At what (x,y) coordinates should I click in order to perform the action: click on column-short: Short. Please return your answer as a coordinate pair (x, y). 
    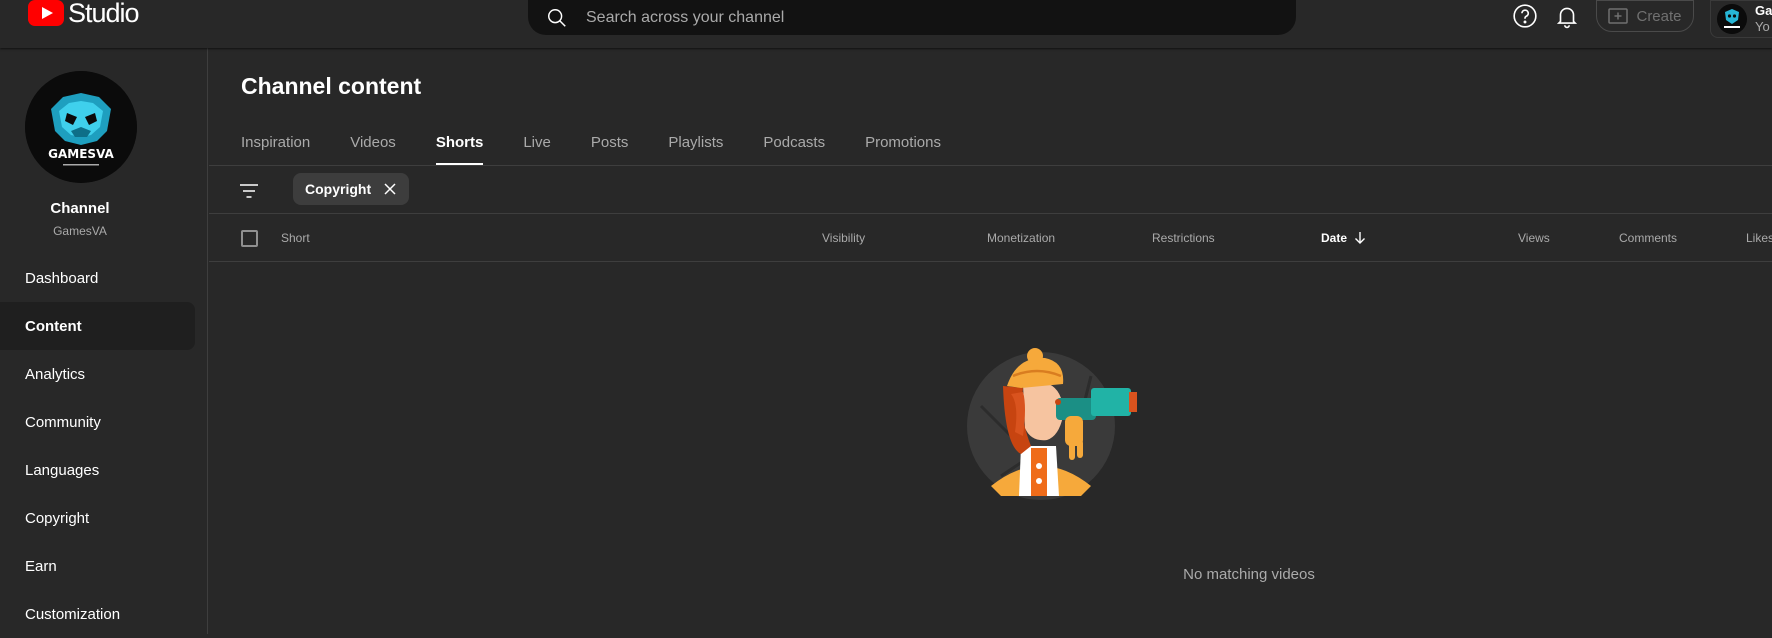
    Looking at the image, I should click on (295, 238).